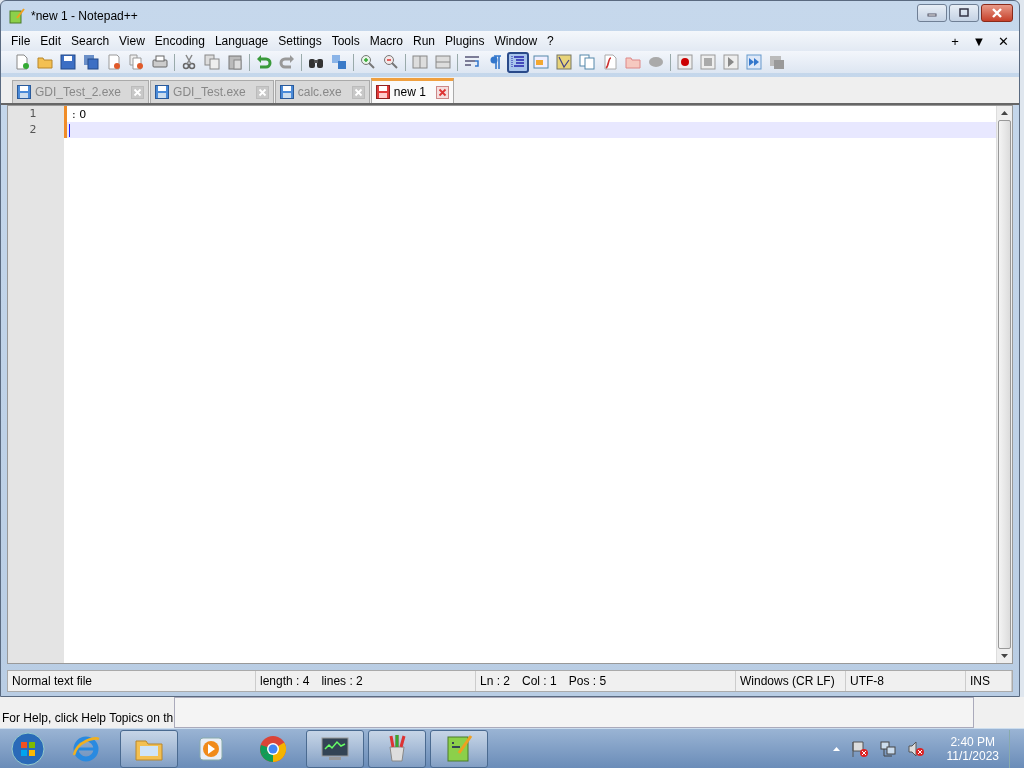 This screenshot has width=1024, height=768. Describe the element at coordinates (182, 41) in the screenshot. I see `menu-item: Encoding` at that location.